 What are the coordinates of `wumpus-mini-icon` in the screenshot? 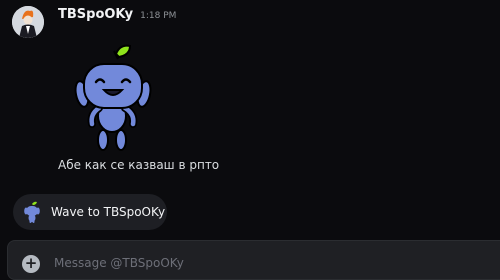 It's located at (32, 212).